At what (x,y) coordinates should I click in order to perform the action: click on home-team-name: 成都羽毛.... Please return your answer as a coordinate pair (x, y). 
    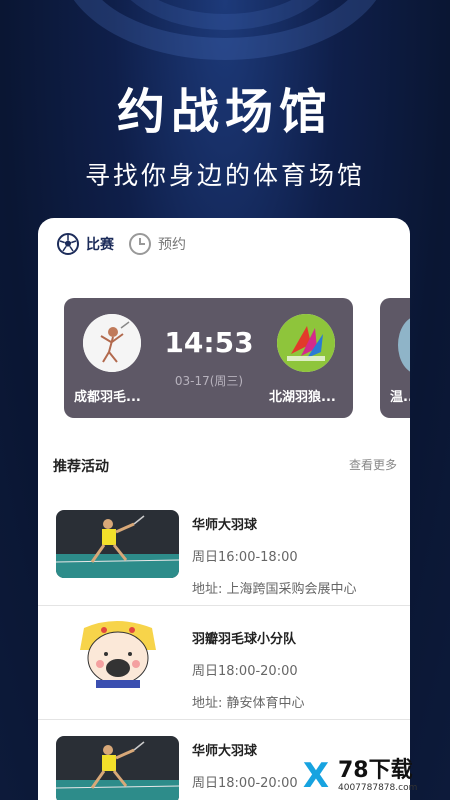
    Looking at the image, I should click on (107, 397).